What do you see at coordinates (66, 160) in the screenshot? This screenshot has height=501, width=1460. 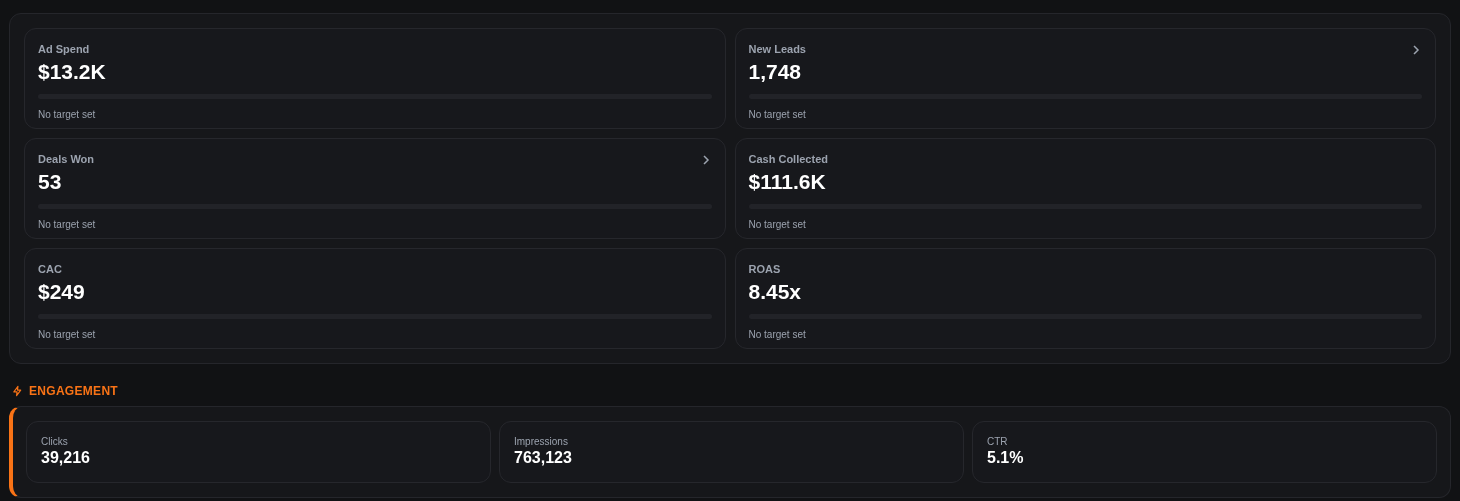 I see `kpi-label: Deals Won` at bounding box center [66, 160].